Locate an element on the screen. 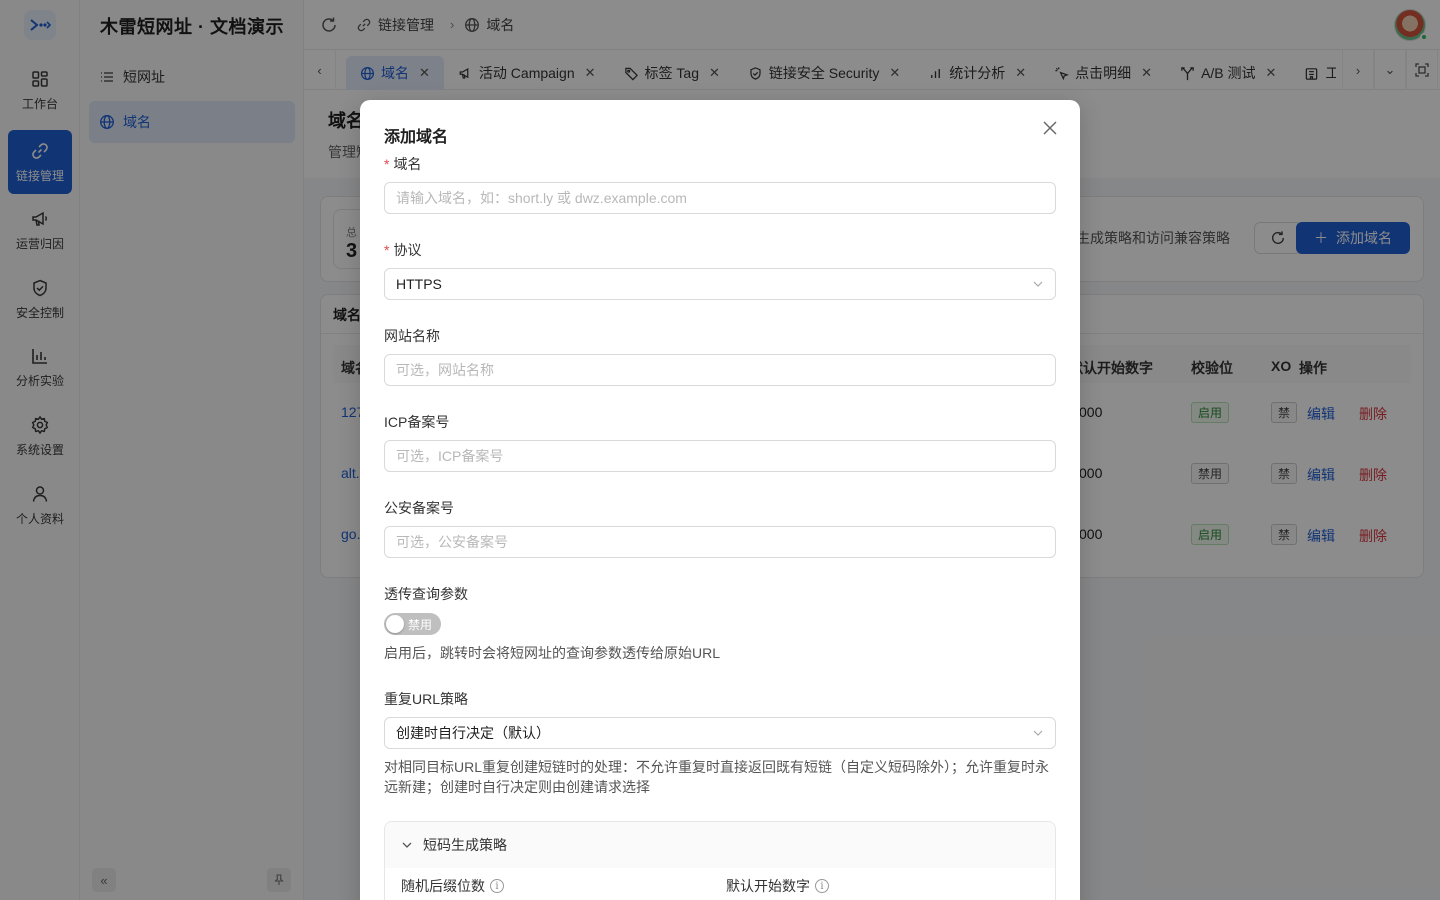 This screenshot has height=900, width=1440. toggle-knob is located at coordinates (395, 624).